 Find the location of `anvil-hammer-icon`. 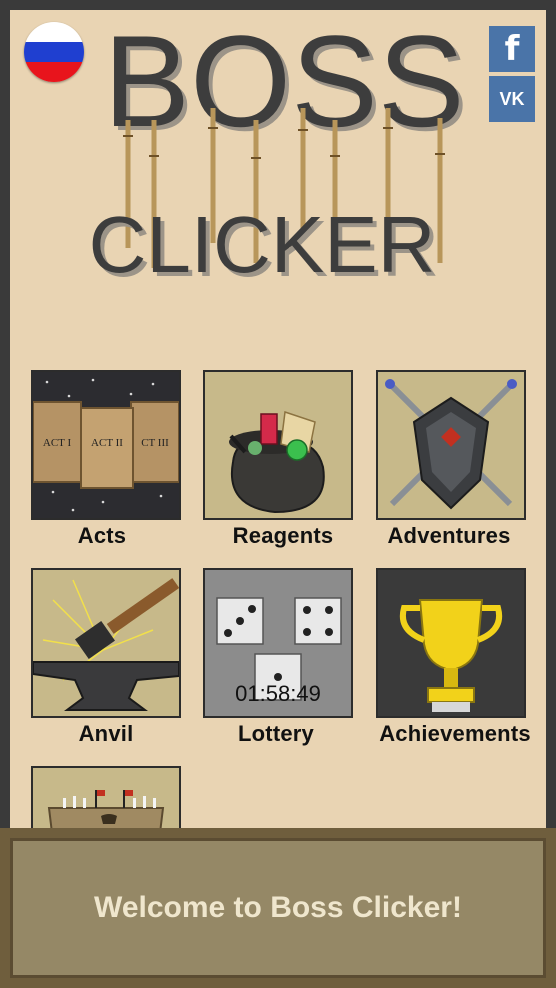

anvil-hammer-icon is located at coordinates (106, 643).